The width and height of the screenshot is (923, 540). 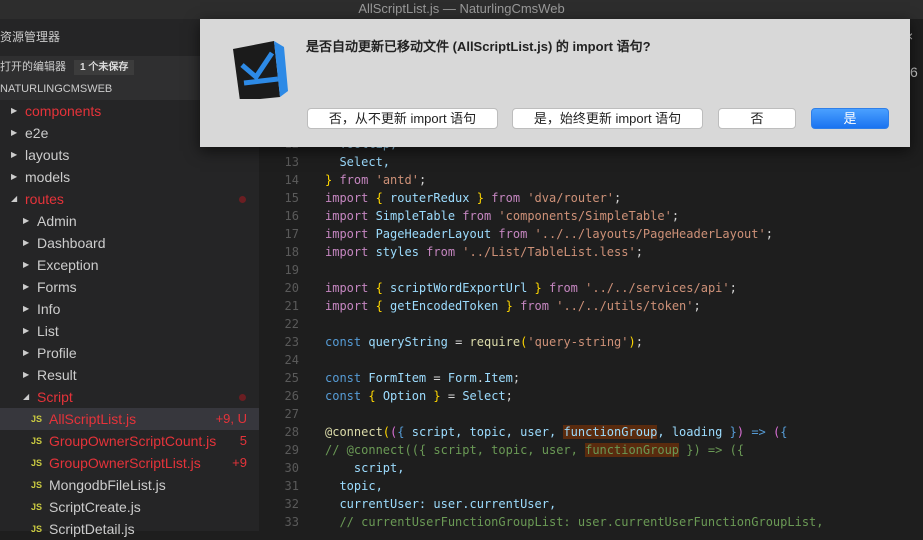 I want to click on tree-item: JS ScriptCreate.js, so click(x=129, y=507).